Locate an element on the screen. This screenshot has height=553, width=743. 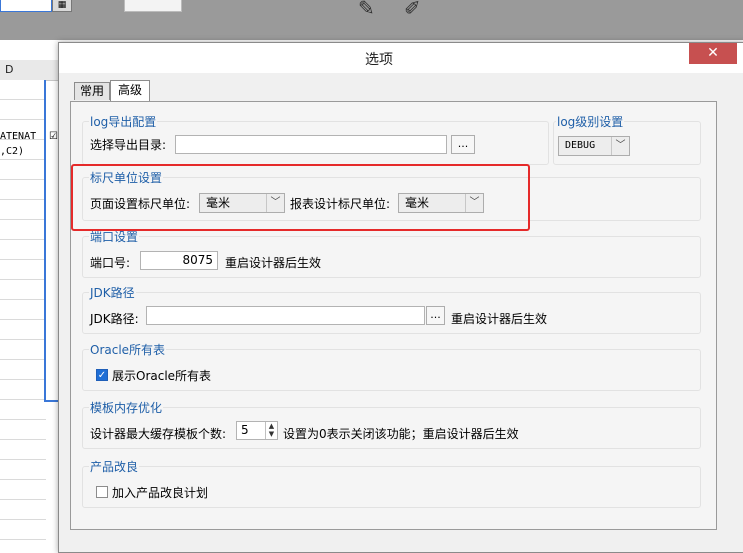
report-ruler-select: 毫米 ﹀ is located at coordinates (441, 203).